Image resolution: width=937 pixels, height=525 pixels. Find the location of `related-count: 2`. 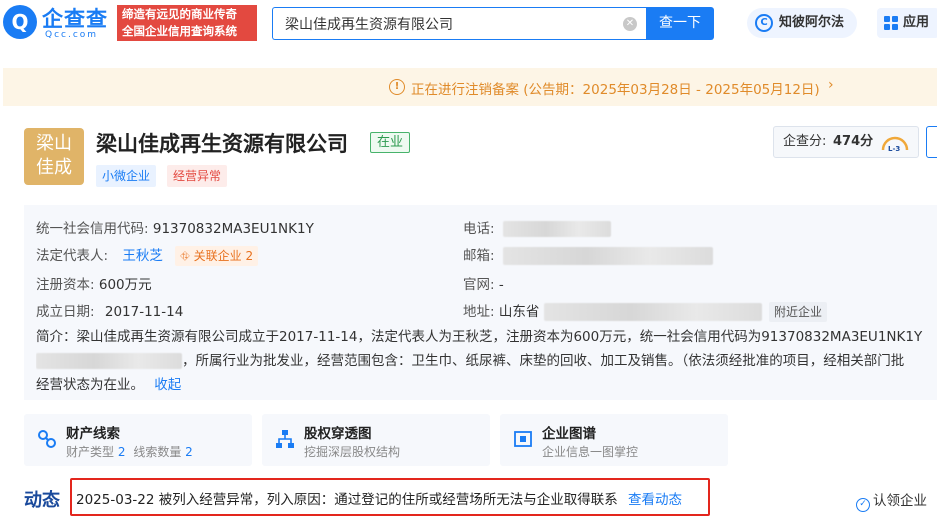

related-count: 2 is located at coordinates (249, 256).